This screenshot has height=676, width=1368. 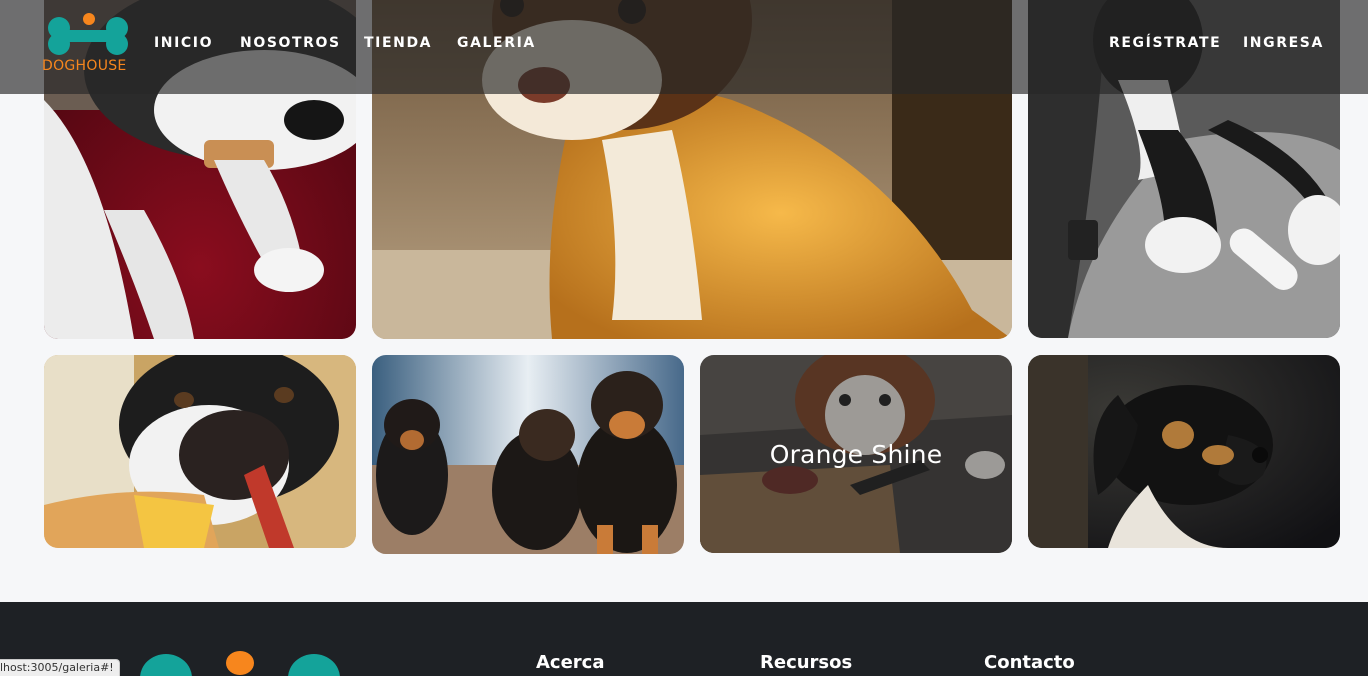 I want to click on site-footer: Acerca Recursos Contacto, so click(x=684, y=639).